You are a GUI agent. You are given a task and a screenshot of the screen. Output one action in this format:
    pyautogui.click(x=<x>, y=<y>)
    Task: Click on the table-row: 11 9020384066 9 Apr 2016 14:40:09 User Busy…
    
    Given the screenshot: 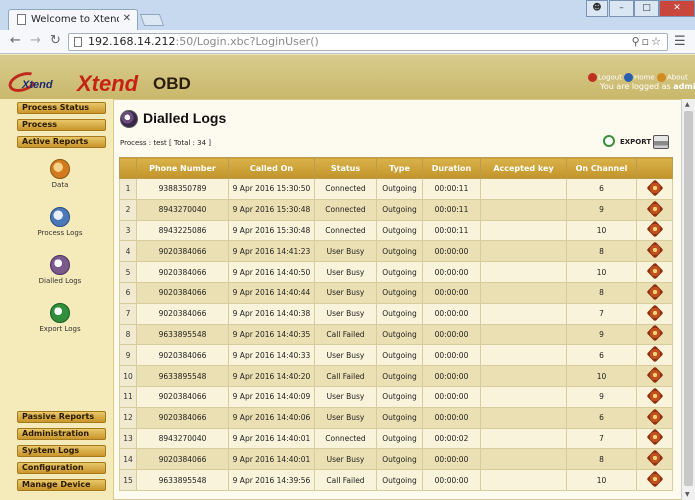 What is the action you would take?
    pyautogui.click(x=396, y=396)
    